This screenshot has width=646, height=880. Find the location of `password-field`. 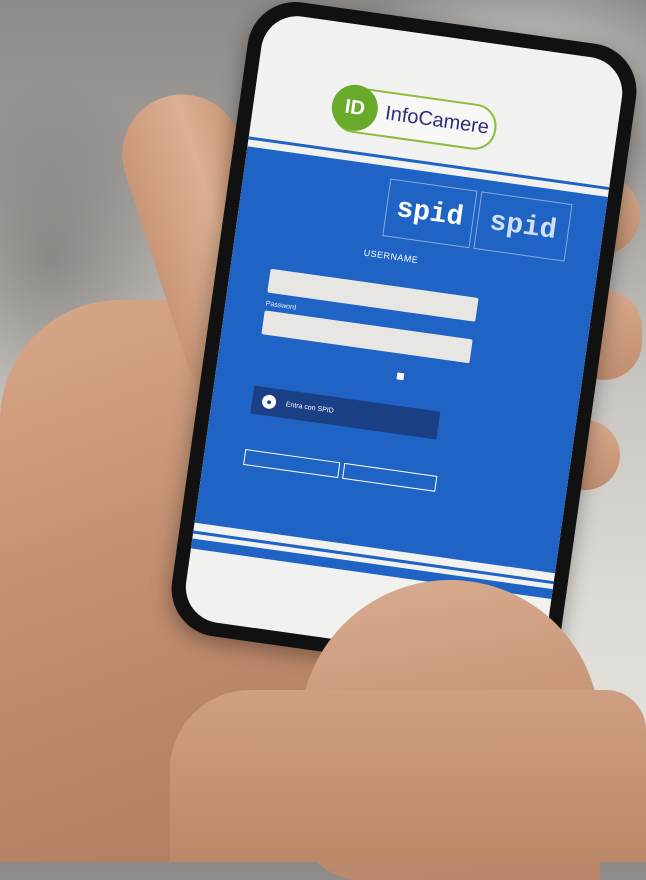

password-field is located at coordinates (367, 337).